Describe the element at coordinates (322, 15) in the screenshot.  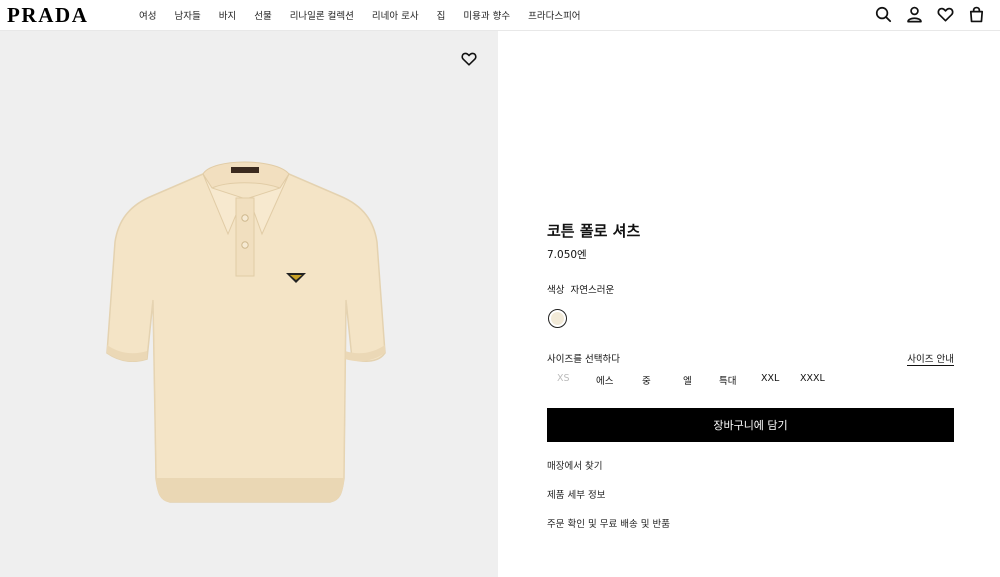
I see `nav-item-re-nylon: 리나일론 컬렉션` at that location.